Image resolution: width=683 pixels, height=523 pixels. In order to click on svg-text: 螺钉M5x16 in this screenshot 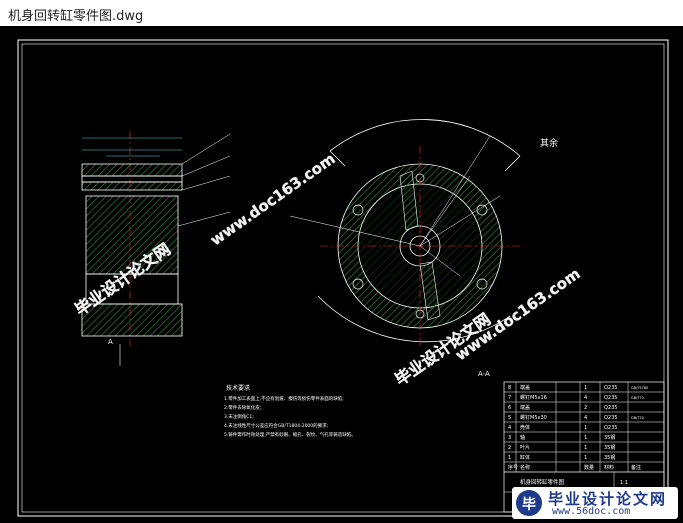, I will do `click(533, 397)`.